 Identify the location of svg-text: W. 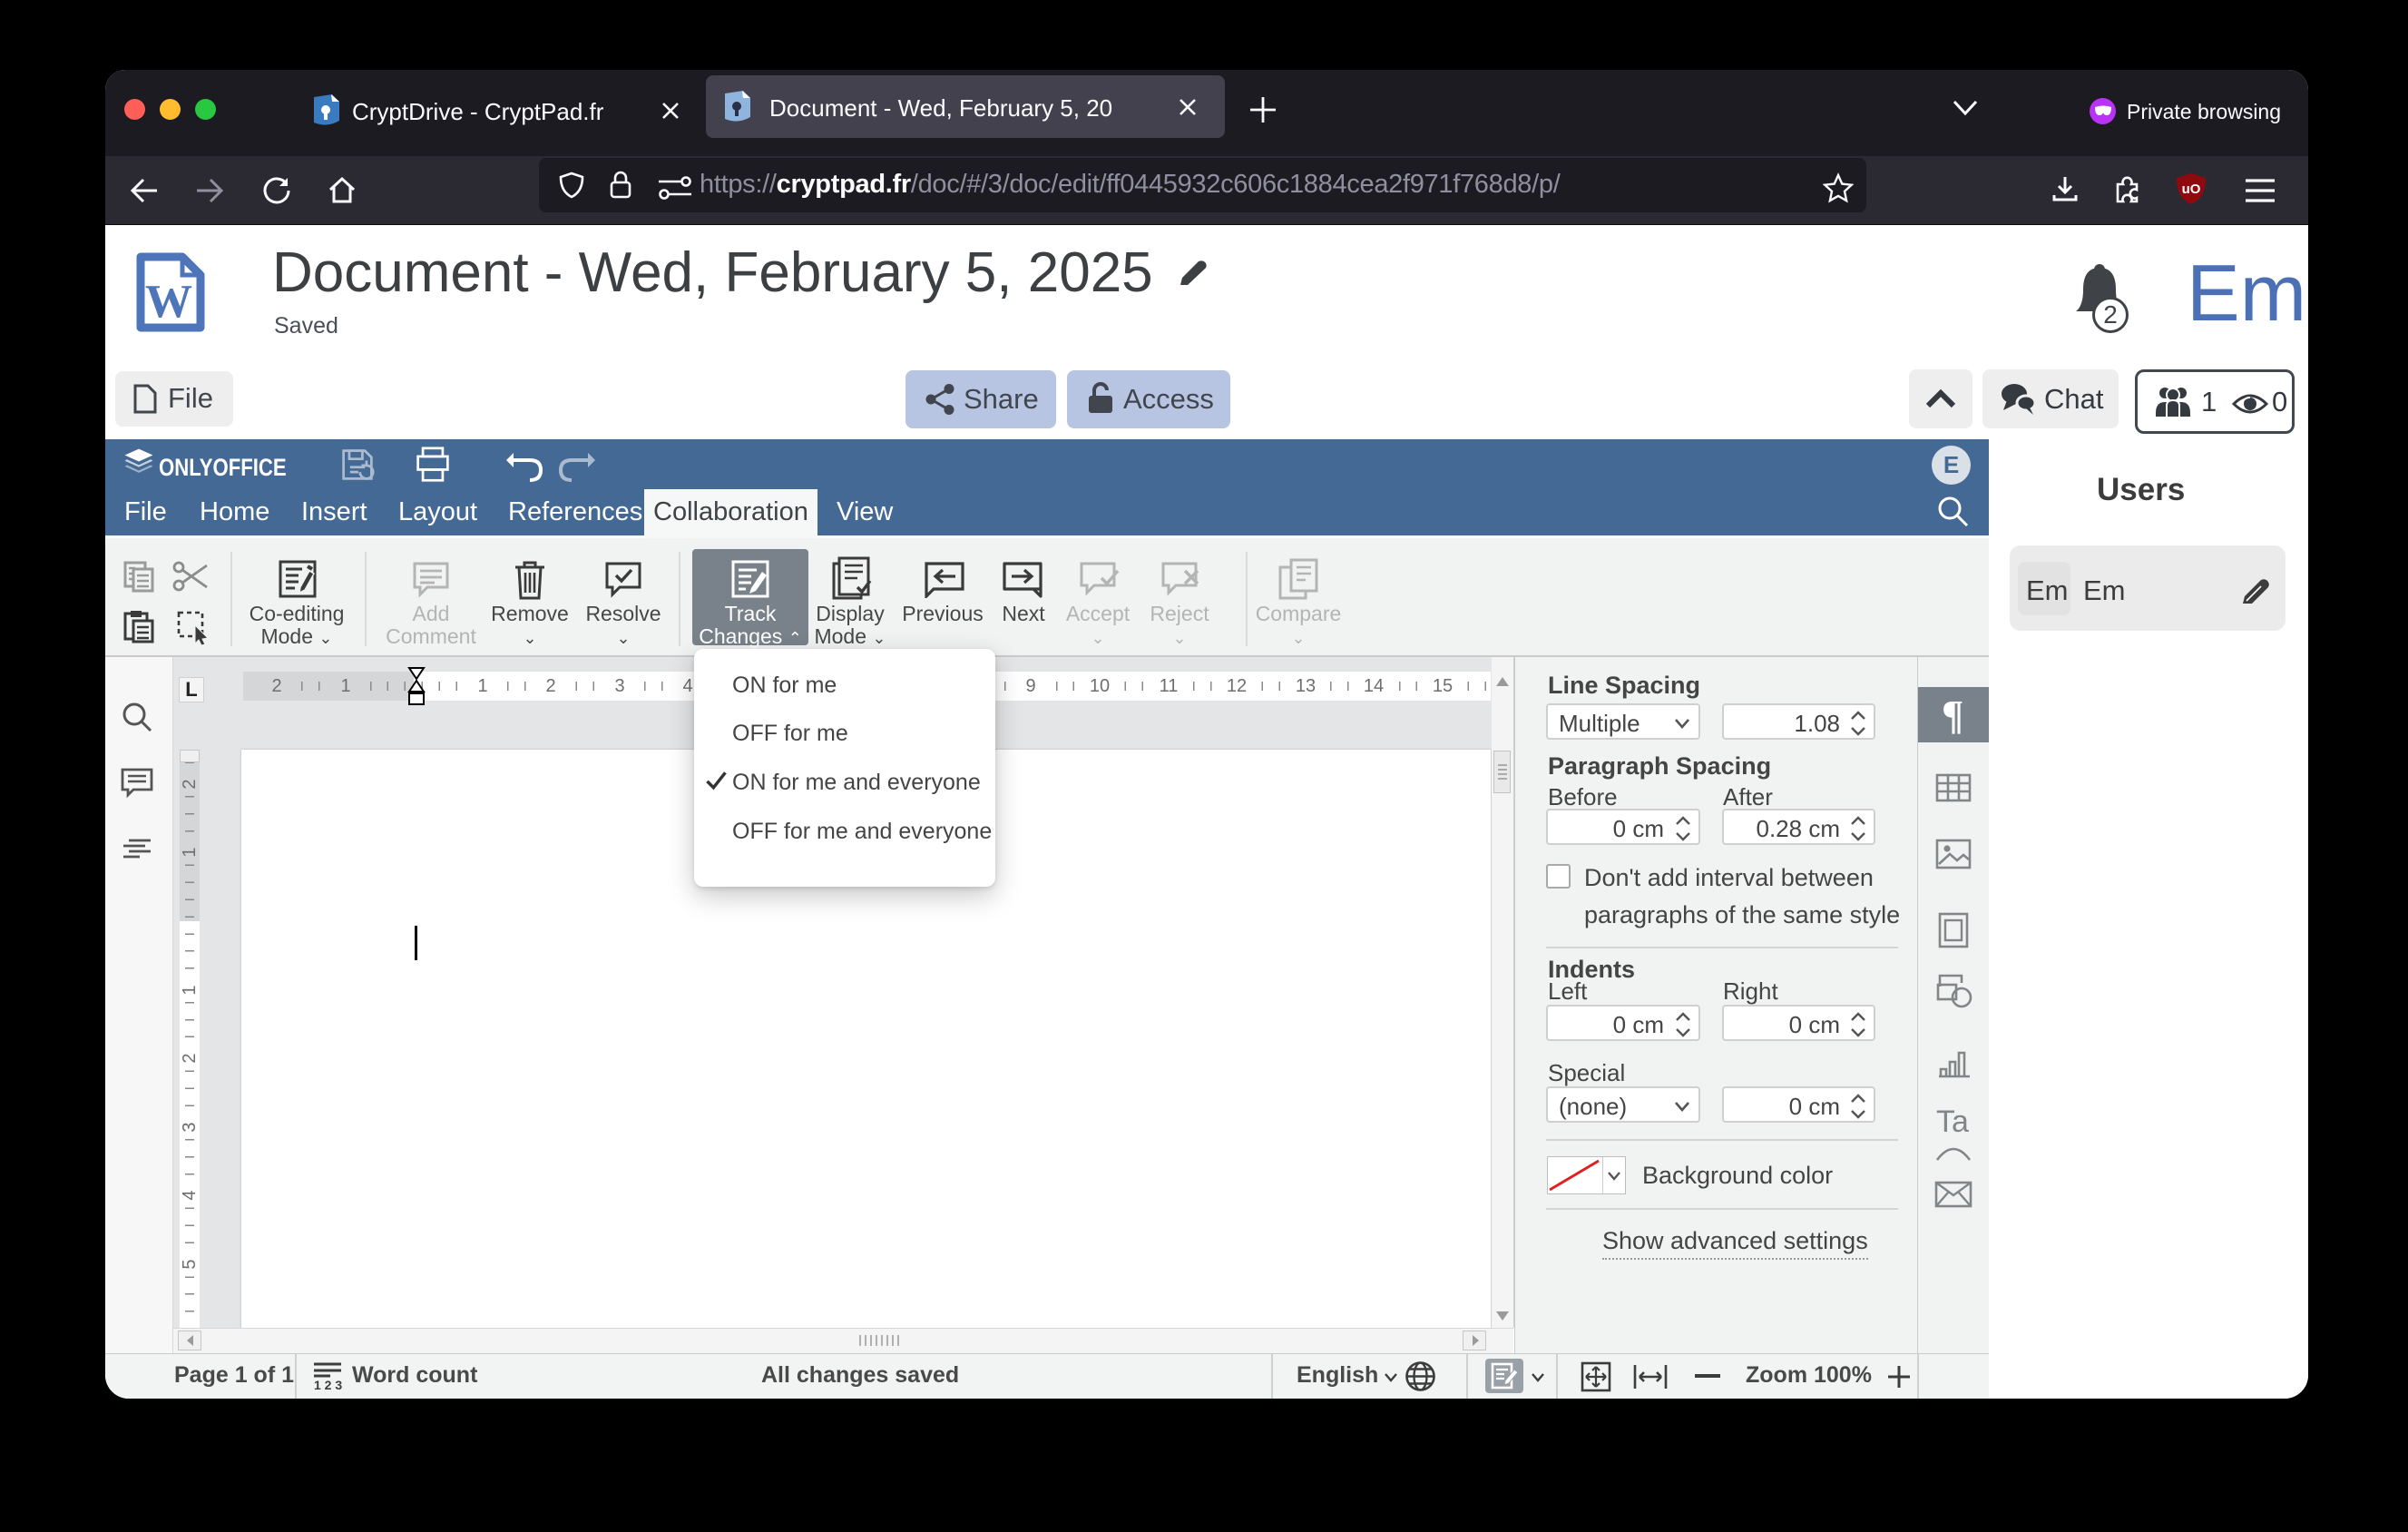
(169, 302).